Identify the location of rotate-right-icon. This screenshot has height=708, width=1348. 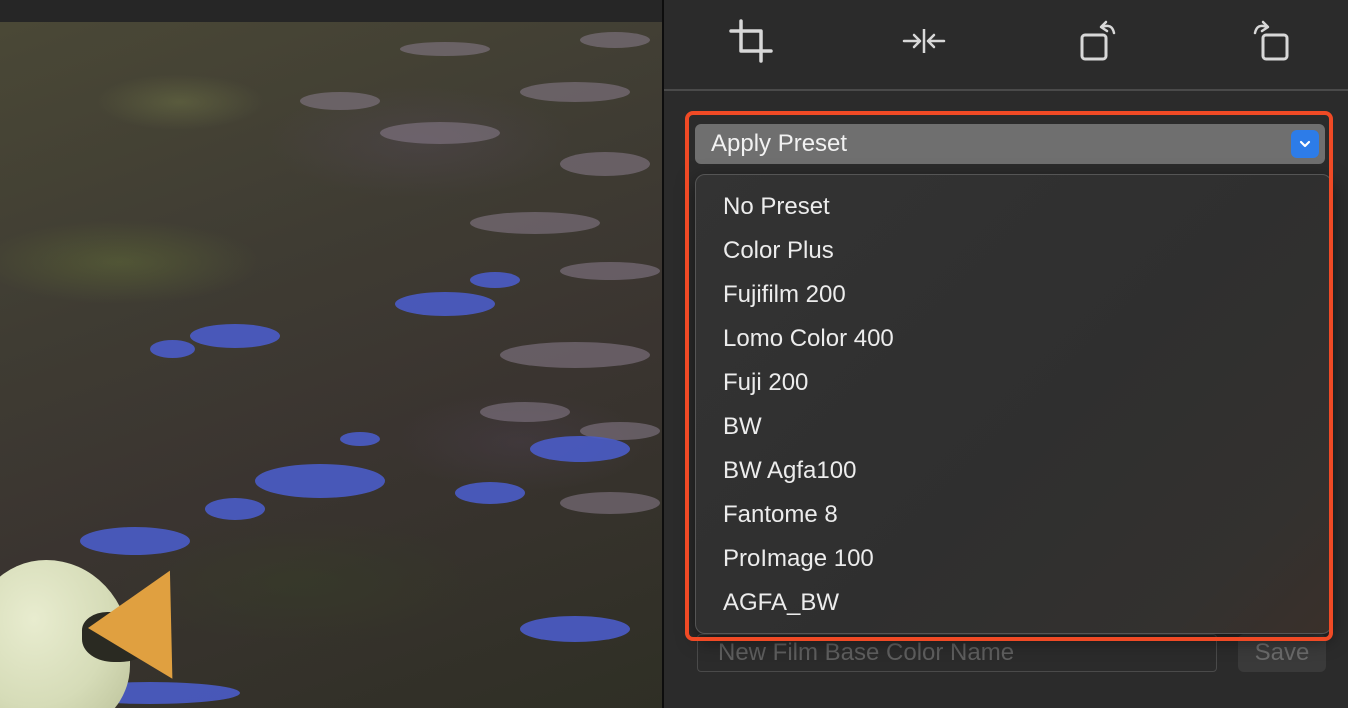
(1271, 40).